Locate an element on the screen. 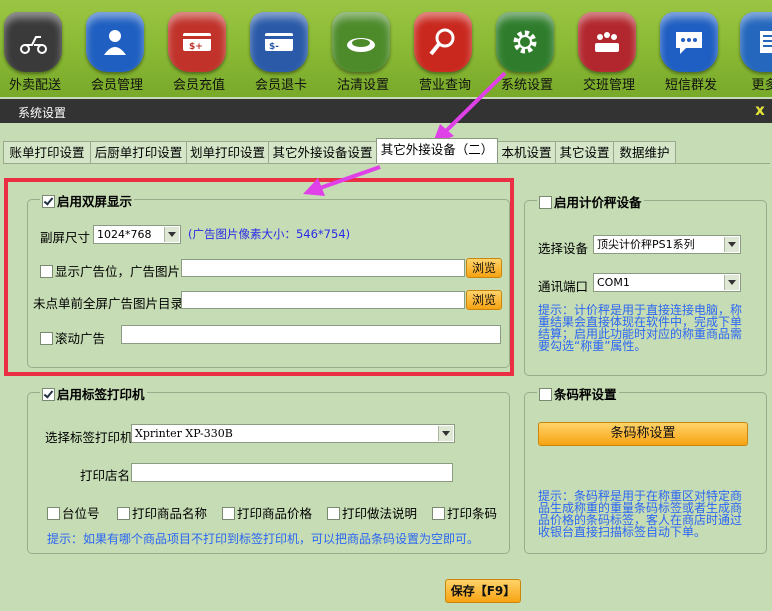 Image resolution: width=772 pixels, height=611 pixels. toolbar-item-label: 外卖配送 is located at coordinates (34, 85).